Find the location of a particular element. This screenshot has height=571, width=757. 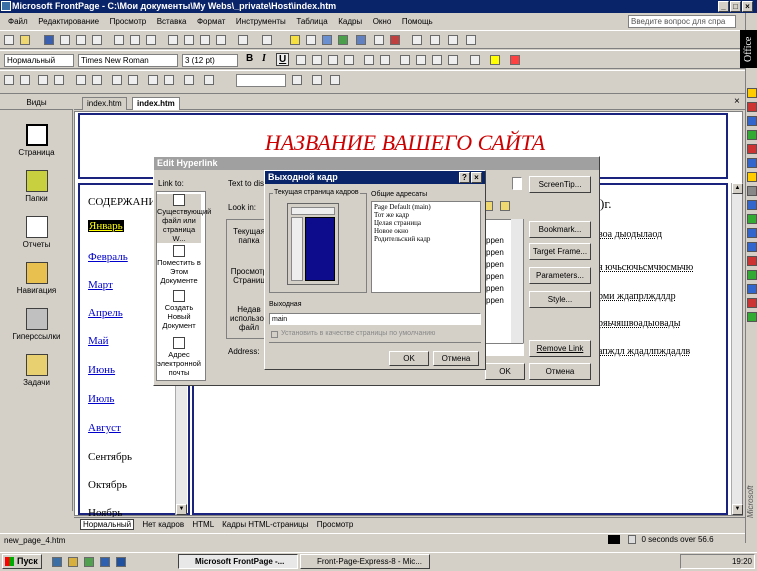

format-painter-icon is located at coordinates (221, 40).